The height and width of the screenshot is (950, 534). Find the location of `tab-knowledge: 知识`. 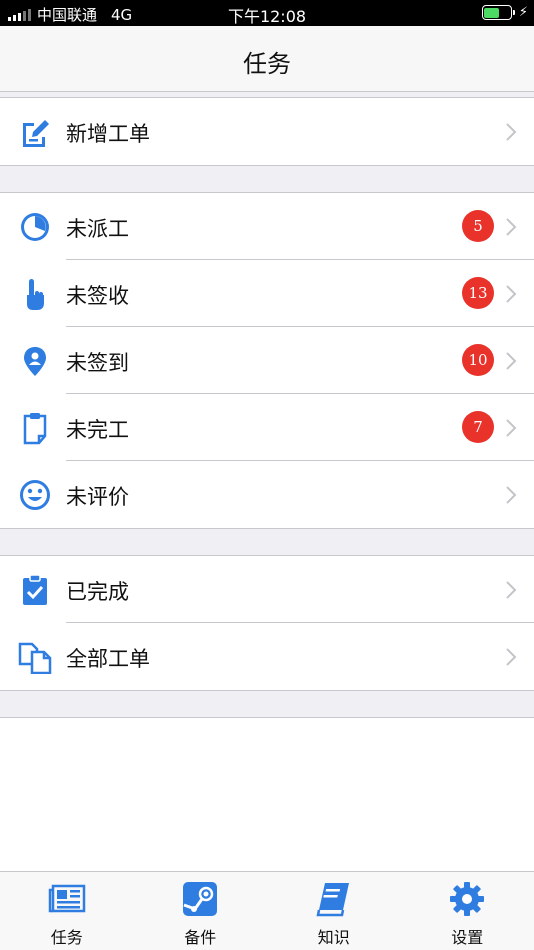

tab-knowledge: 知识 is located at coordinates (334, 911).